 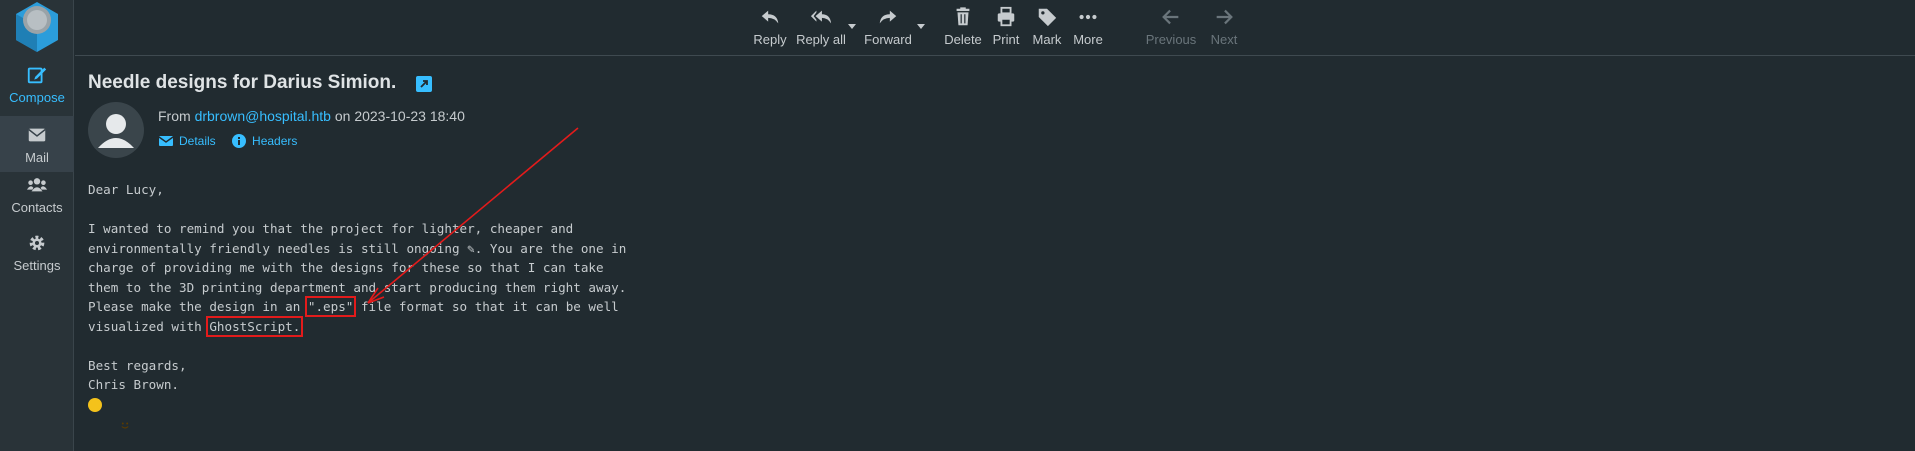 I want to click on reply-icon, so click(x=770, y=17).